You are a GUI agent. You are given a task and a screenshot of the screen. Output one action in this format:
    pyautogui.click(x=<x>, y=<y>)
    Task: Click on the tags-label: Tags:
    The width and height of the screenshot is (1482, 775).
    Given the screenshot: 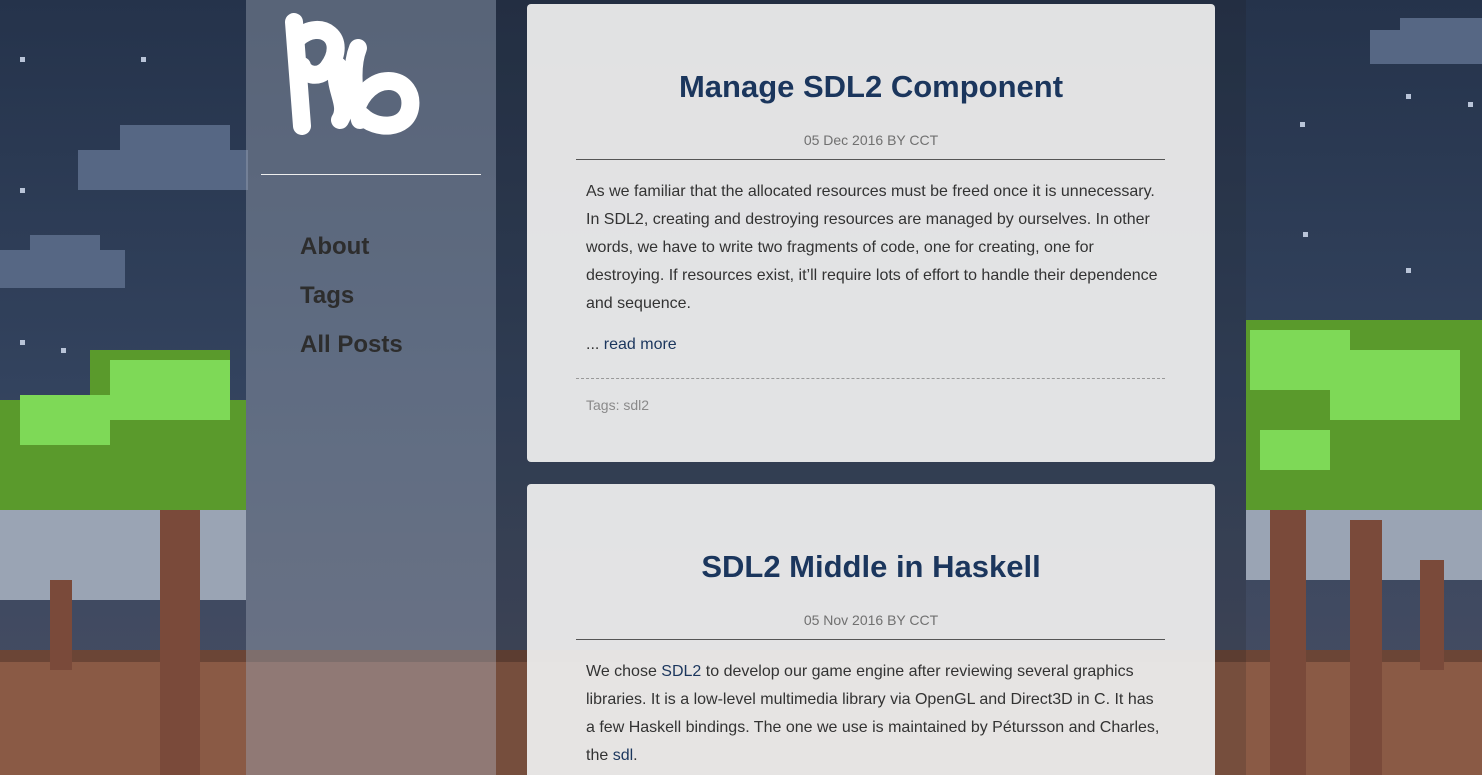 What is the action you would take?
    pyautogui.click(x=603, y=405)
    